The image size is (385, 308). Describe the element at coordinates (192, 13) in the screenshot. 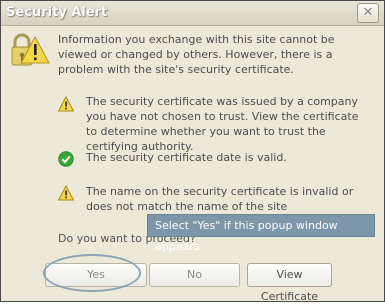

I see `title-bar: Security Alert ✕` at that location.